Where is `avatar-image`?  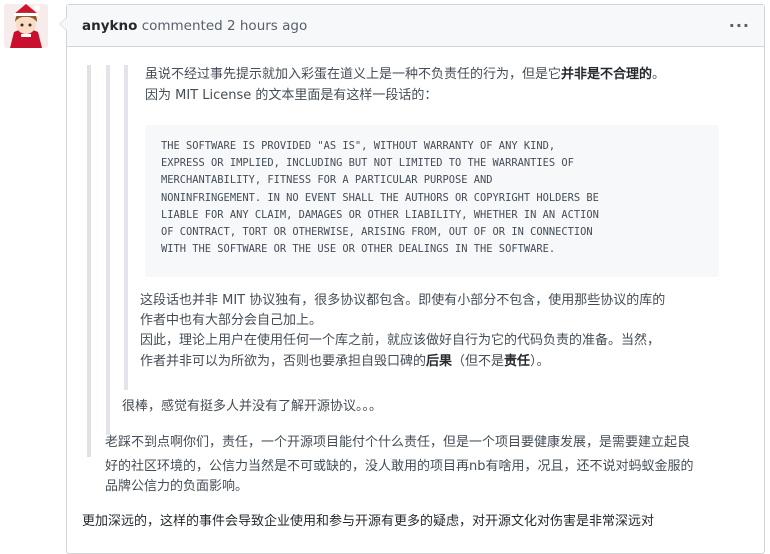
avatar-image is located at coordinates (26, 26).